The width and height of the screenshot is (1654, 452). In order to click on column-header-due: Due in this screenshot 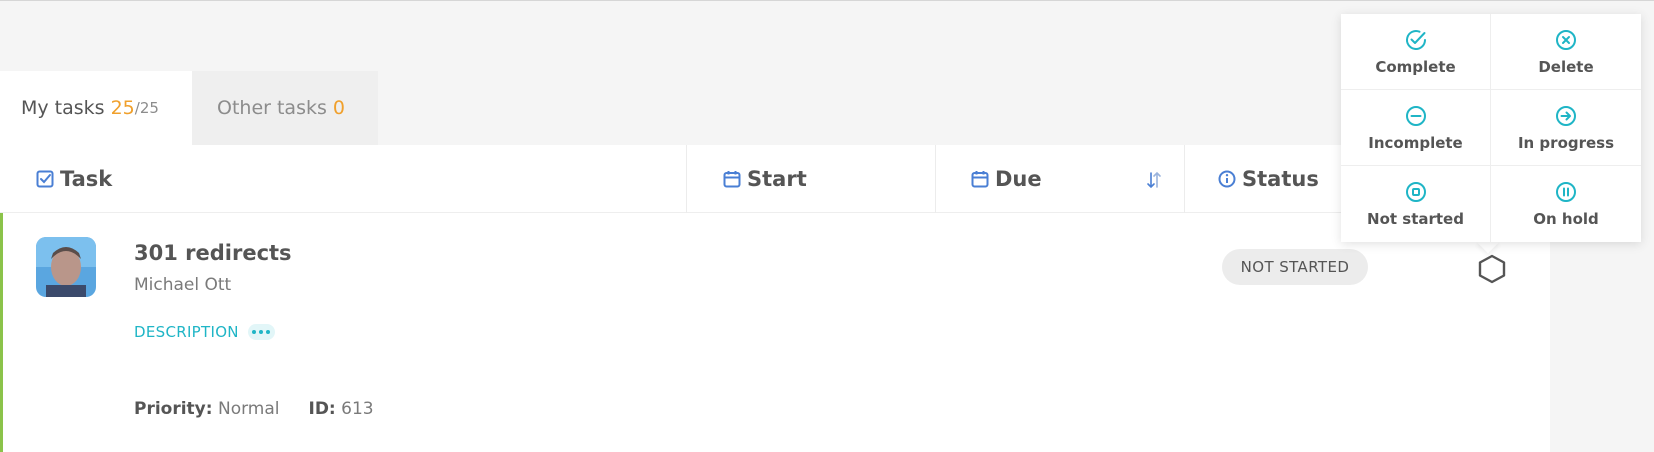, I will do `click(1006, 179)`.